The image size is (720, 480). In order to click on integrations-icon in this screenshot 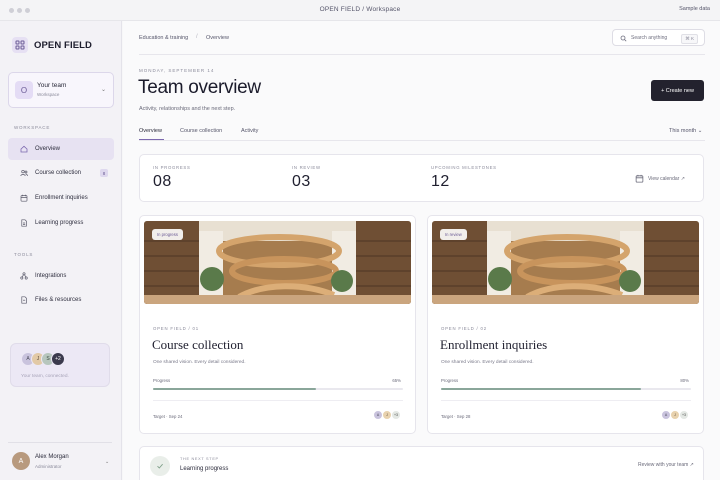, I will do `click(24, 276)`.